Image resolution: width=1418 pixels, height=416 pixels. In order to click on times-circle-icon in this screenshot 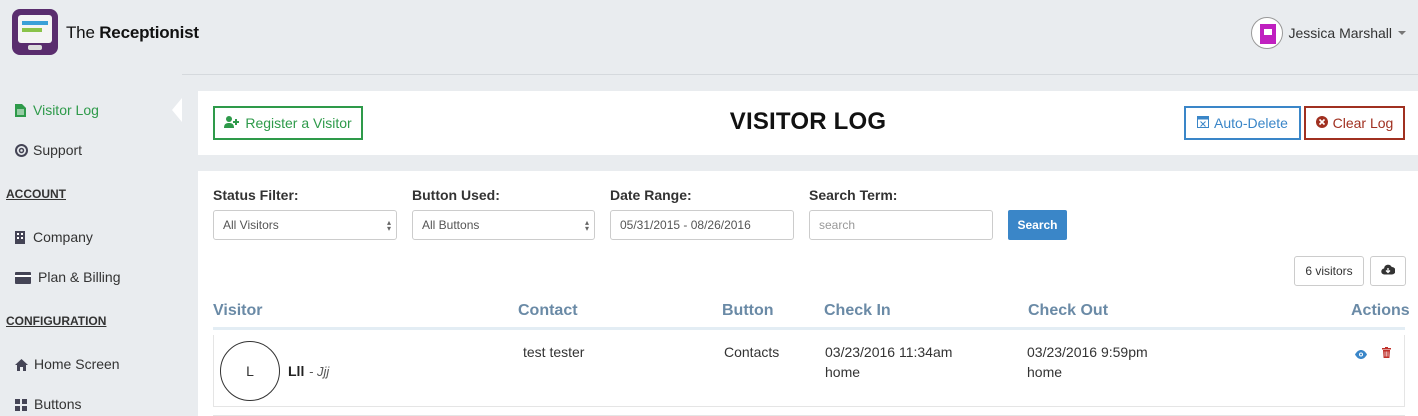, I will do `click(1321, 123)`.